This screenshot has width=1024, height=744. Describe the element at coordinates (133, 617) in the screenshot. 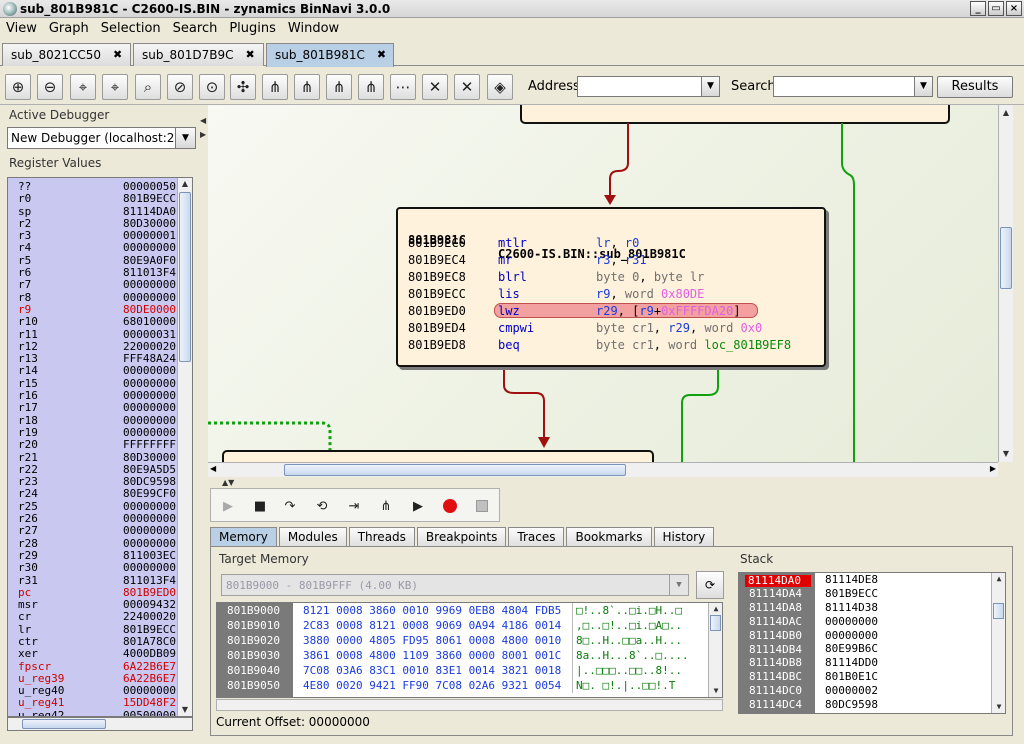

I see `register-value: 22400020` at that location.